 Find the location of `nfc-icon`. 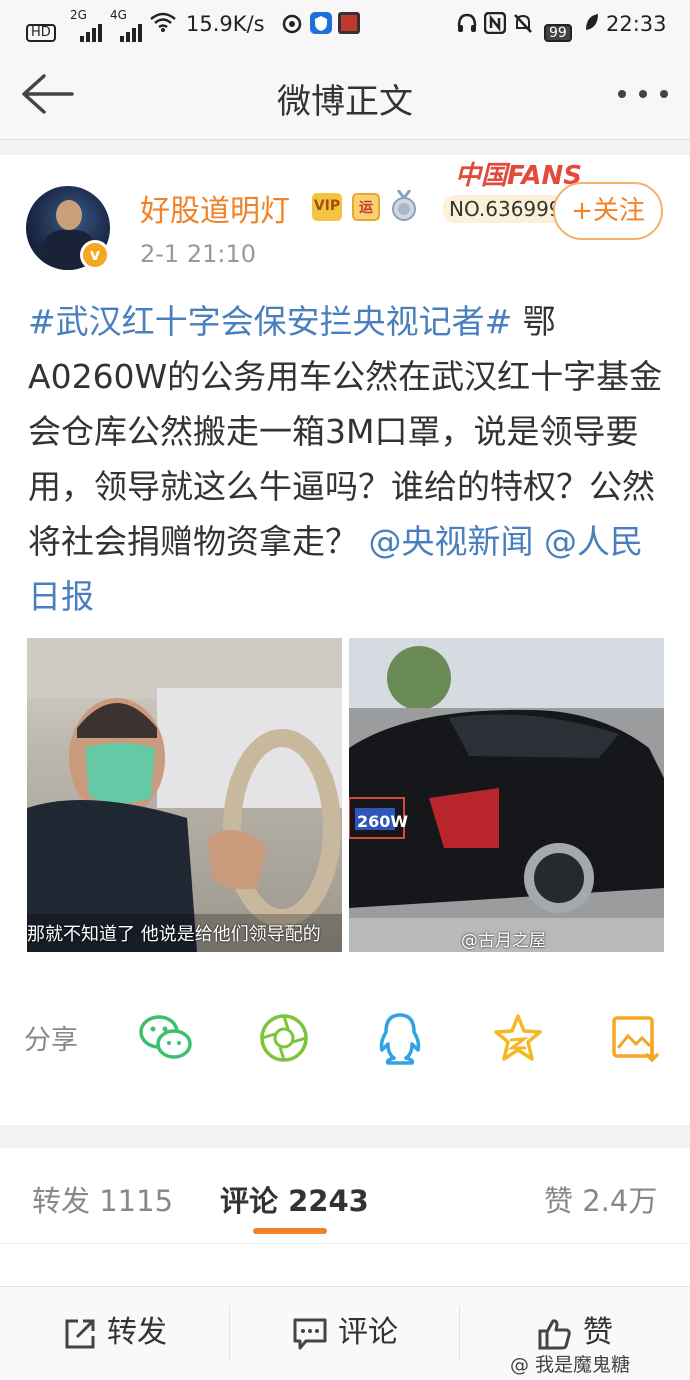

nfc-icon is located at coordinates (495, 25).